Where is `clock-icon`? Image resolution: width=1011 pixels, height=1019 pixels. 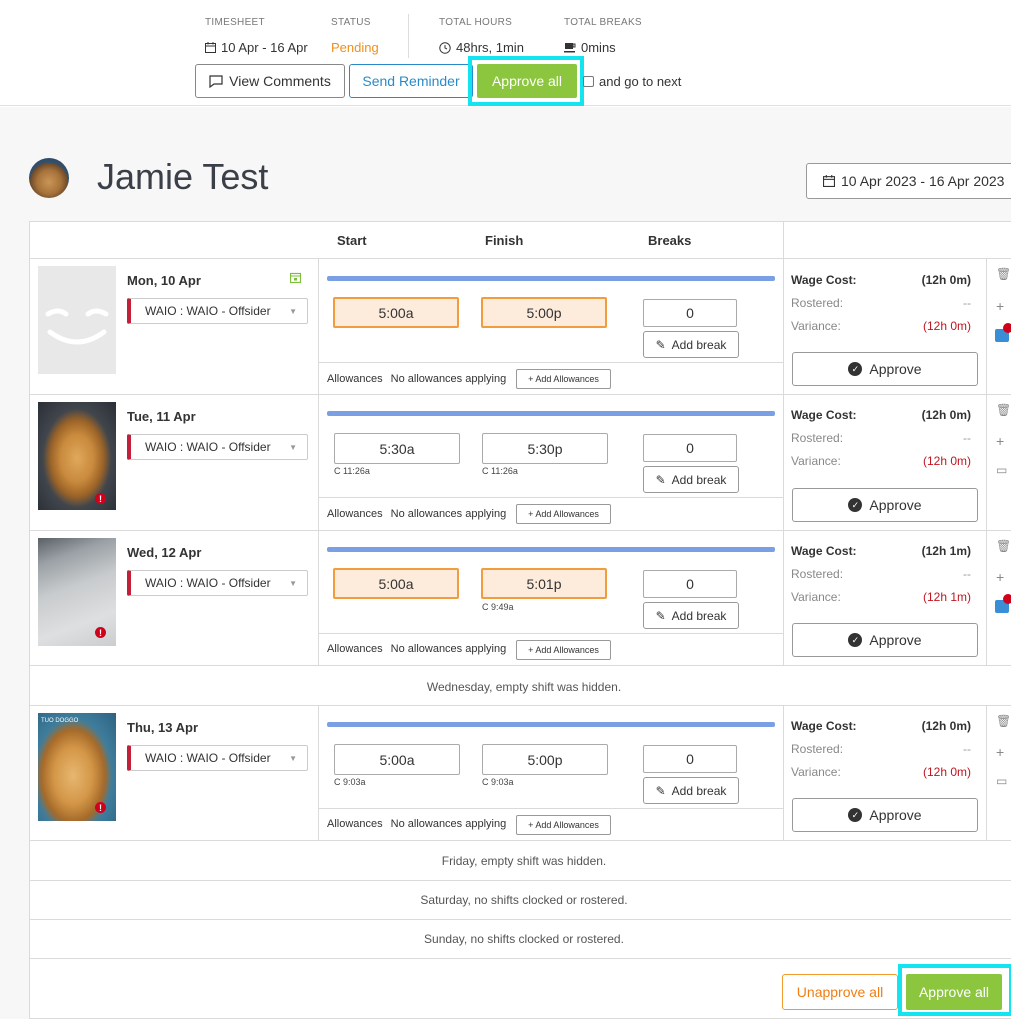 clock-icon is located at coordinates (445, 47).